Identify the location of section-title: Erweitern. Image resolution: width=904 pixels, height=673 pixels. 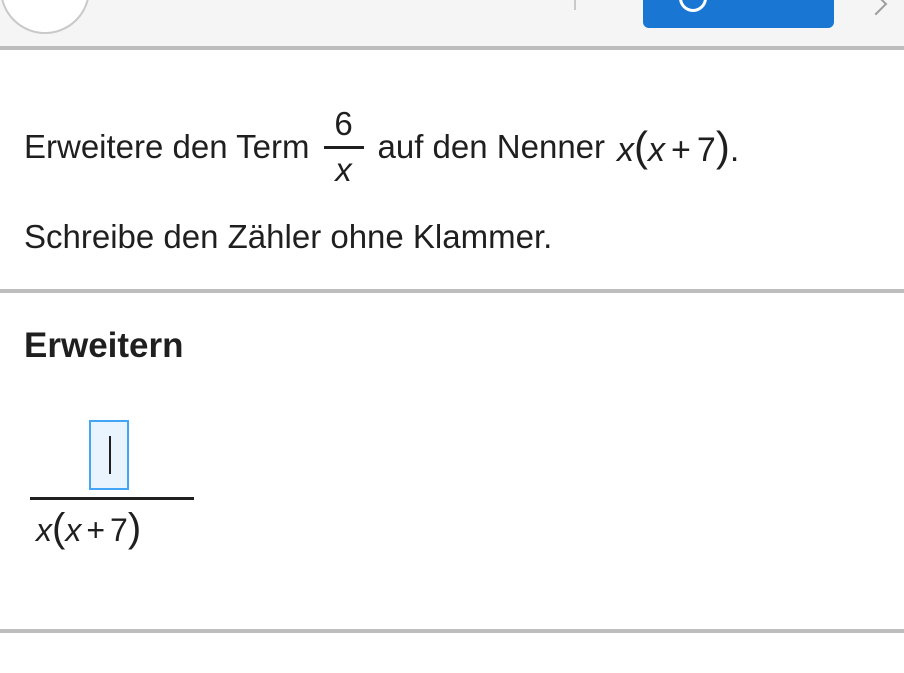
(104, 345).